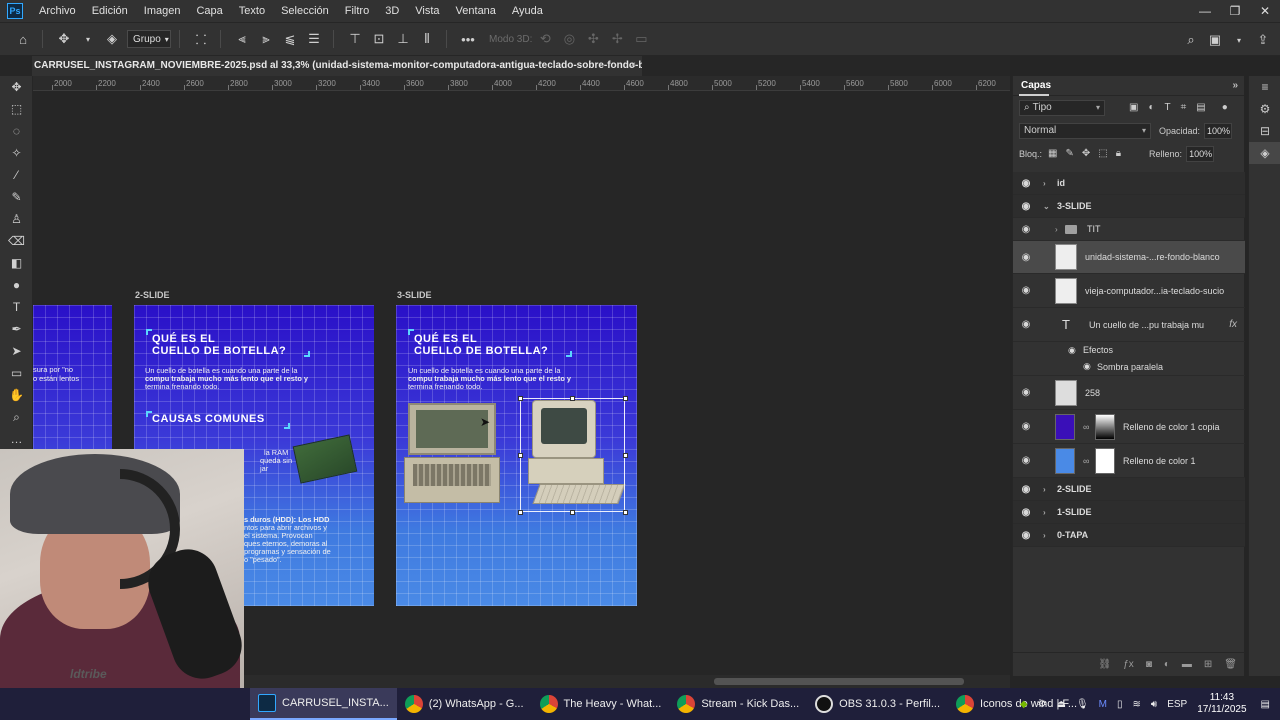  What do you see at coordinates (1149, 664) in the screenshot?
I see `add-mask-icon: ◙` at bounding box center [1149, 664].